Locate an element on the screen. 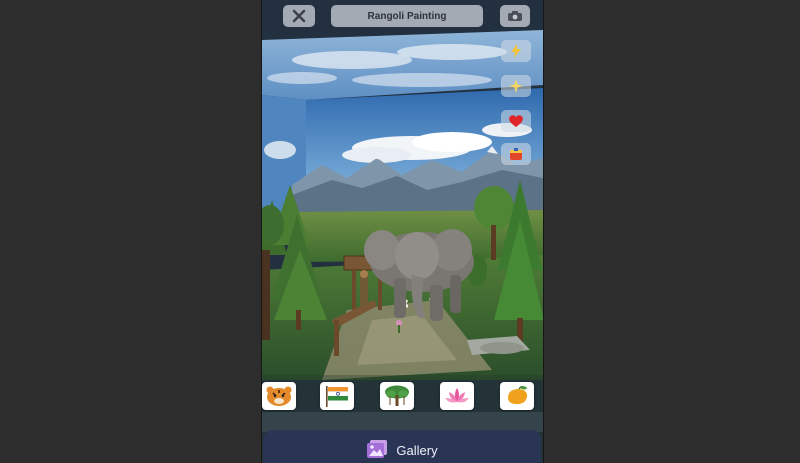 The image size is (800, 463). india-flag-icon is located at coordinates (337, 396).